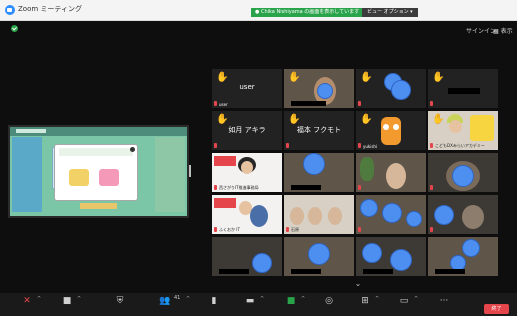 This screenshot has height=316, width=517. Describe the element at coordinates (120, 301) in the screenshot. I see `shield-icon: ⛨` at that location.